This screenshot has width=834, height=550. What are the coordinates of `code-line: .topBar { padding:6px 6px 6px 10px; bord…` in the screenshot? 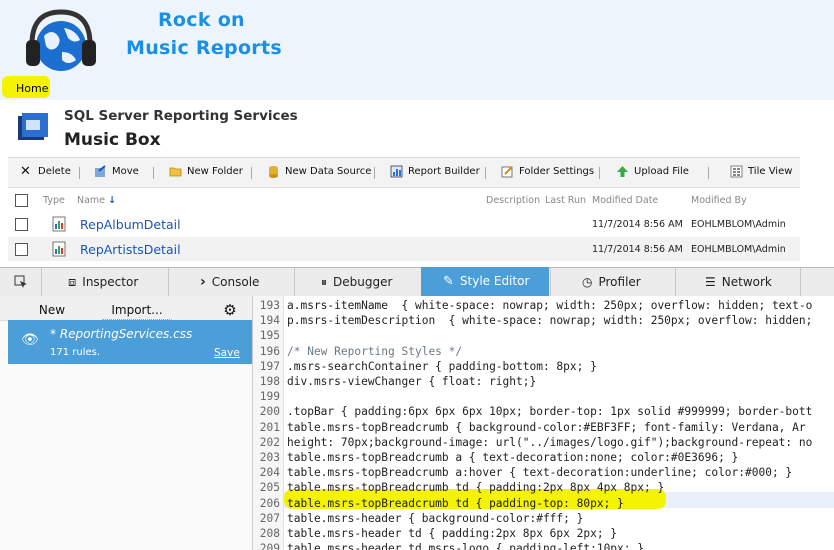 It's located at (549, 411).